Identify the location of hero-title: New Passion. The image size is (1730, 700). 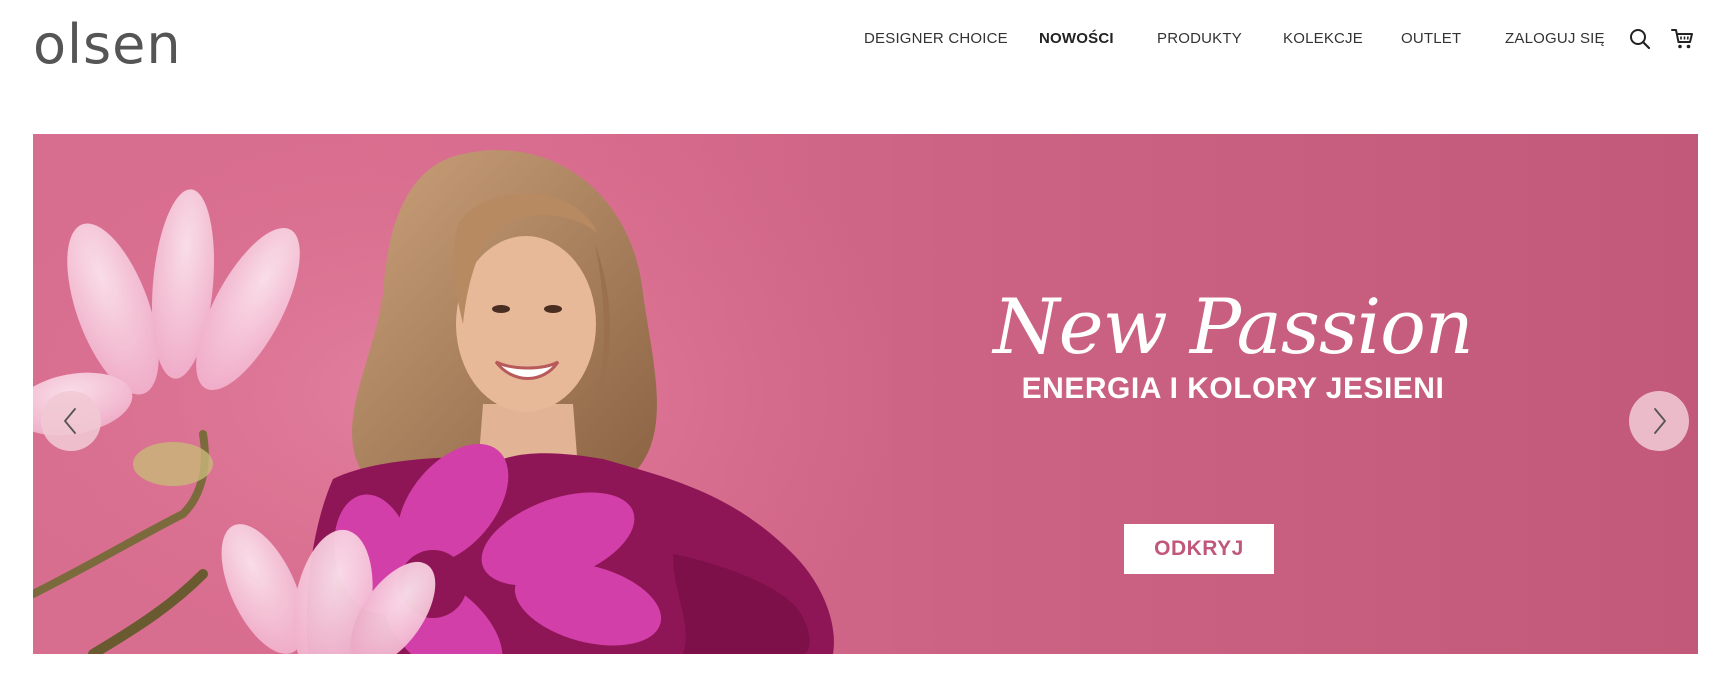
(1233, 326).